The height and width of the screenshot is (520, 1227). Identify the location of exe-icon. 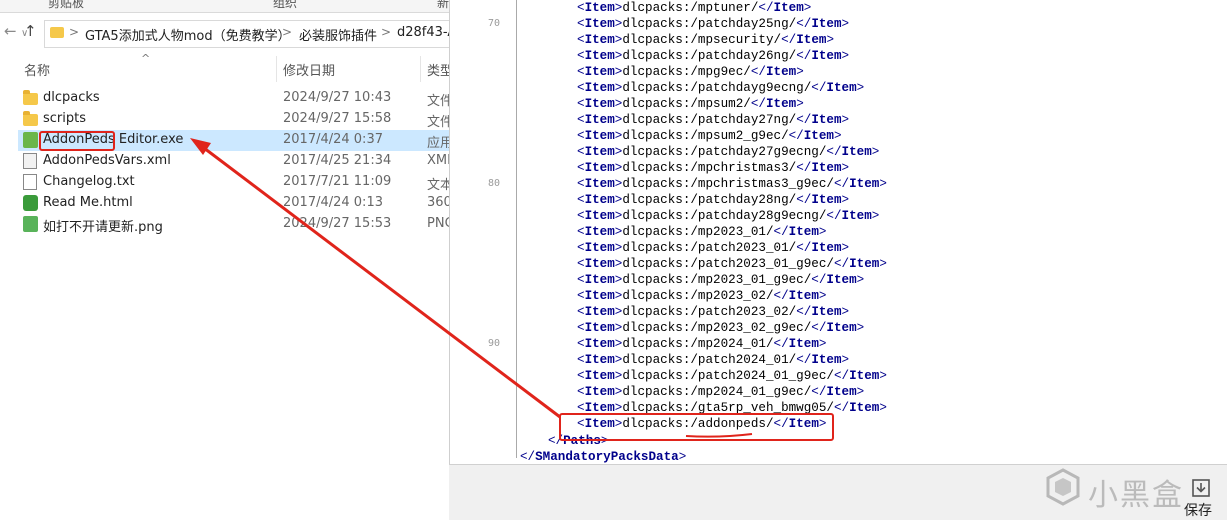
(30, 140).